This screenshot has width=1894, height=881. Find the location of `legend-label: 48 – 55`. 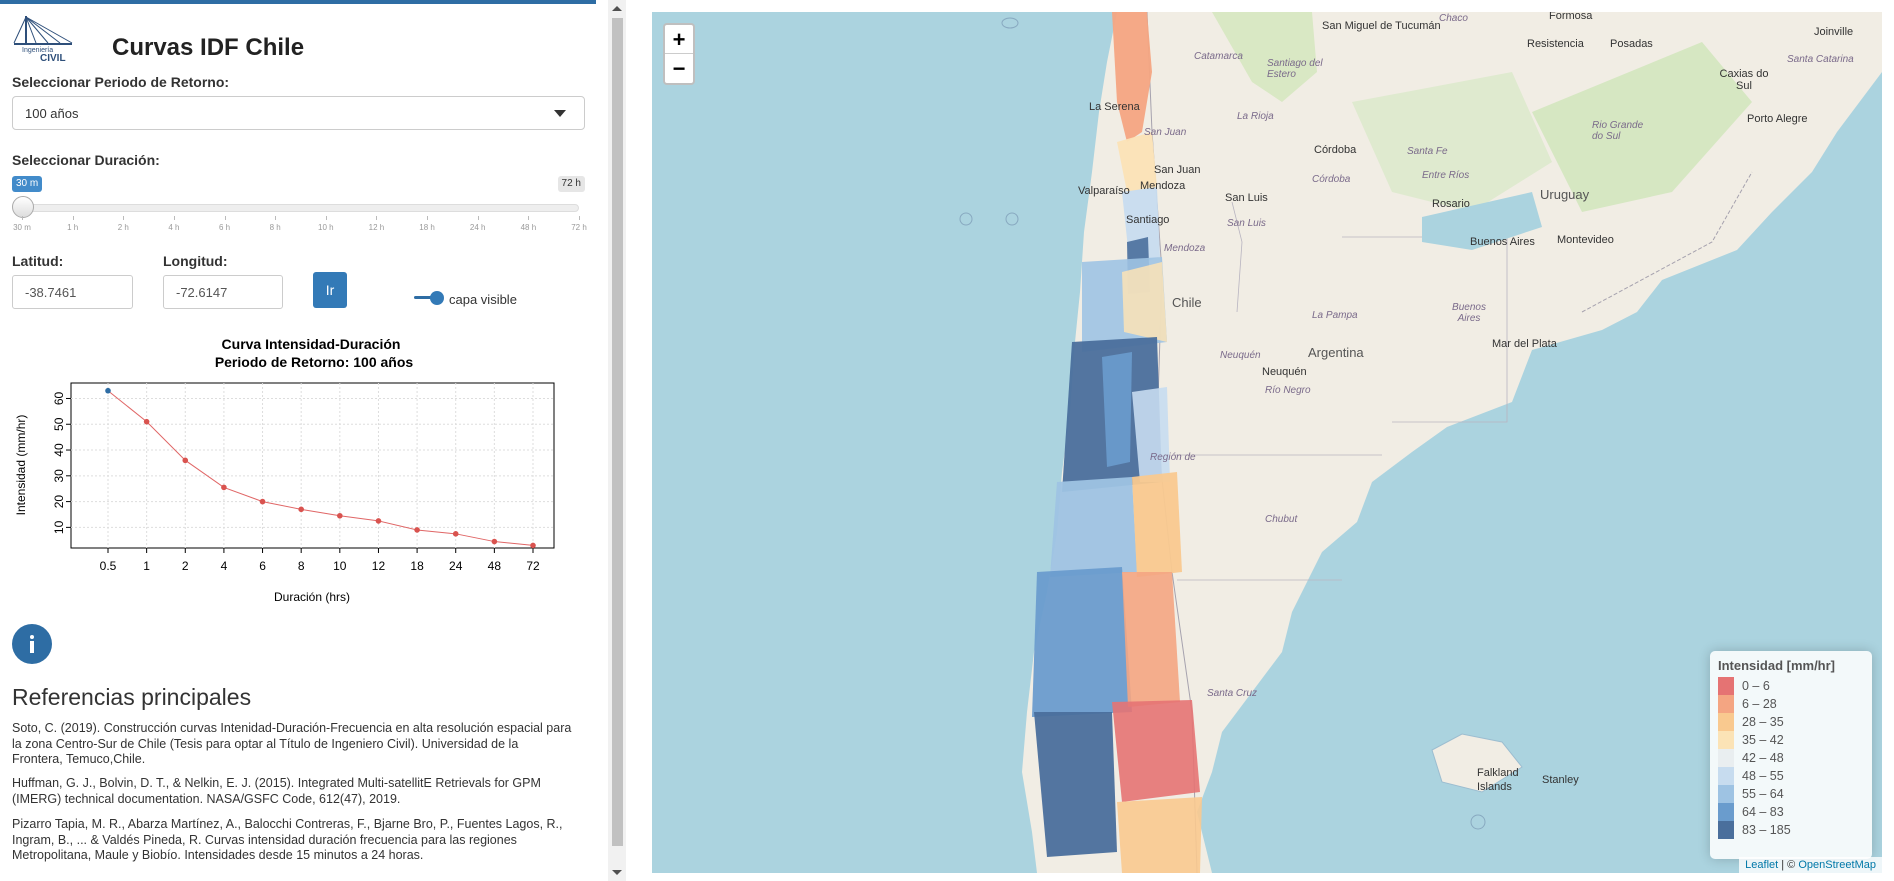

legend-label: 48 – 55 is located at coordinates (1763, 776).